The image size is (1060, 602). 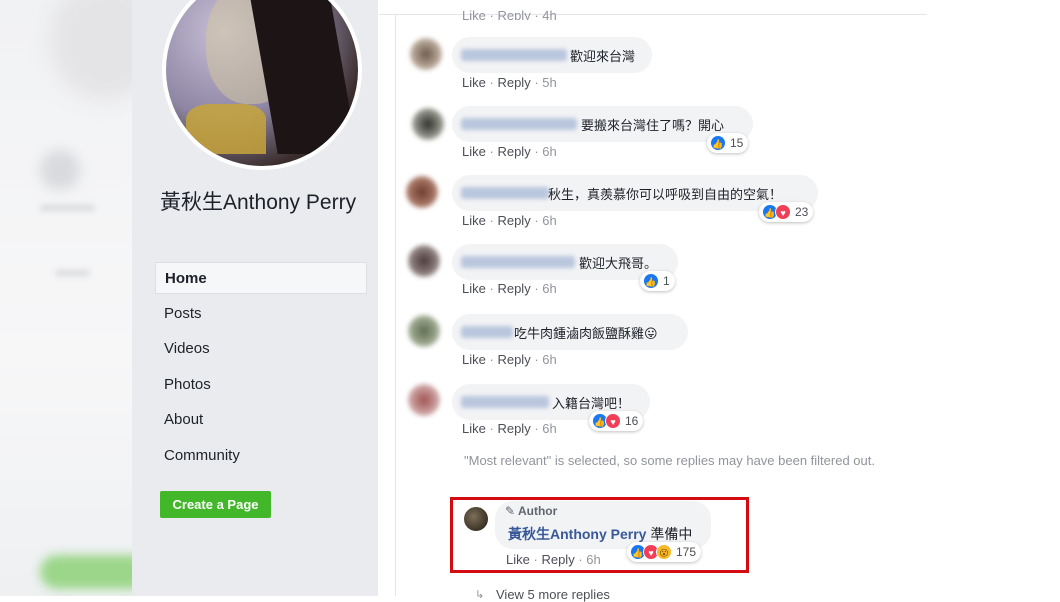 I want to click on comment-text: 歡迎來台灣, so click(x=603, y=56).